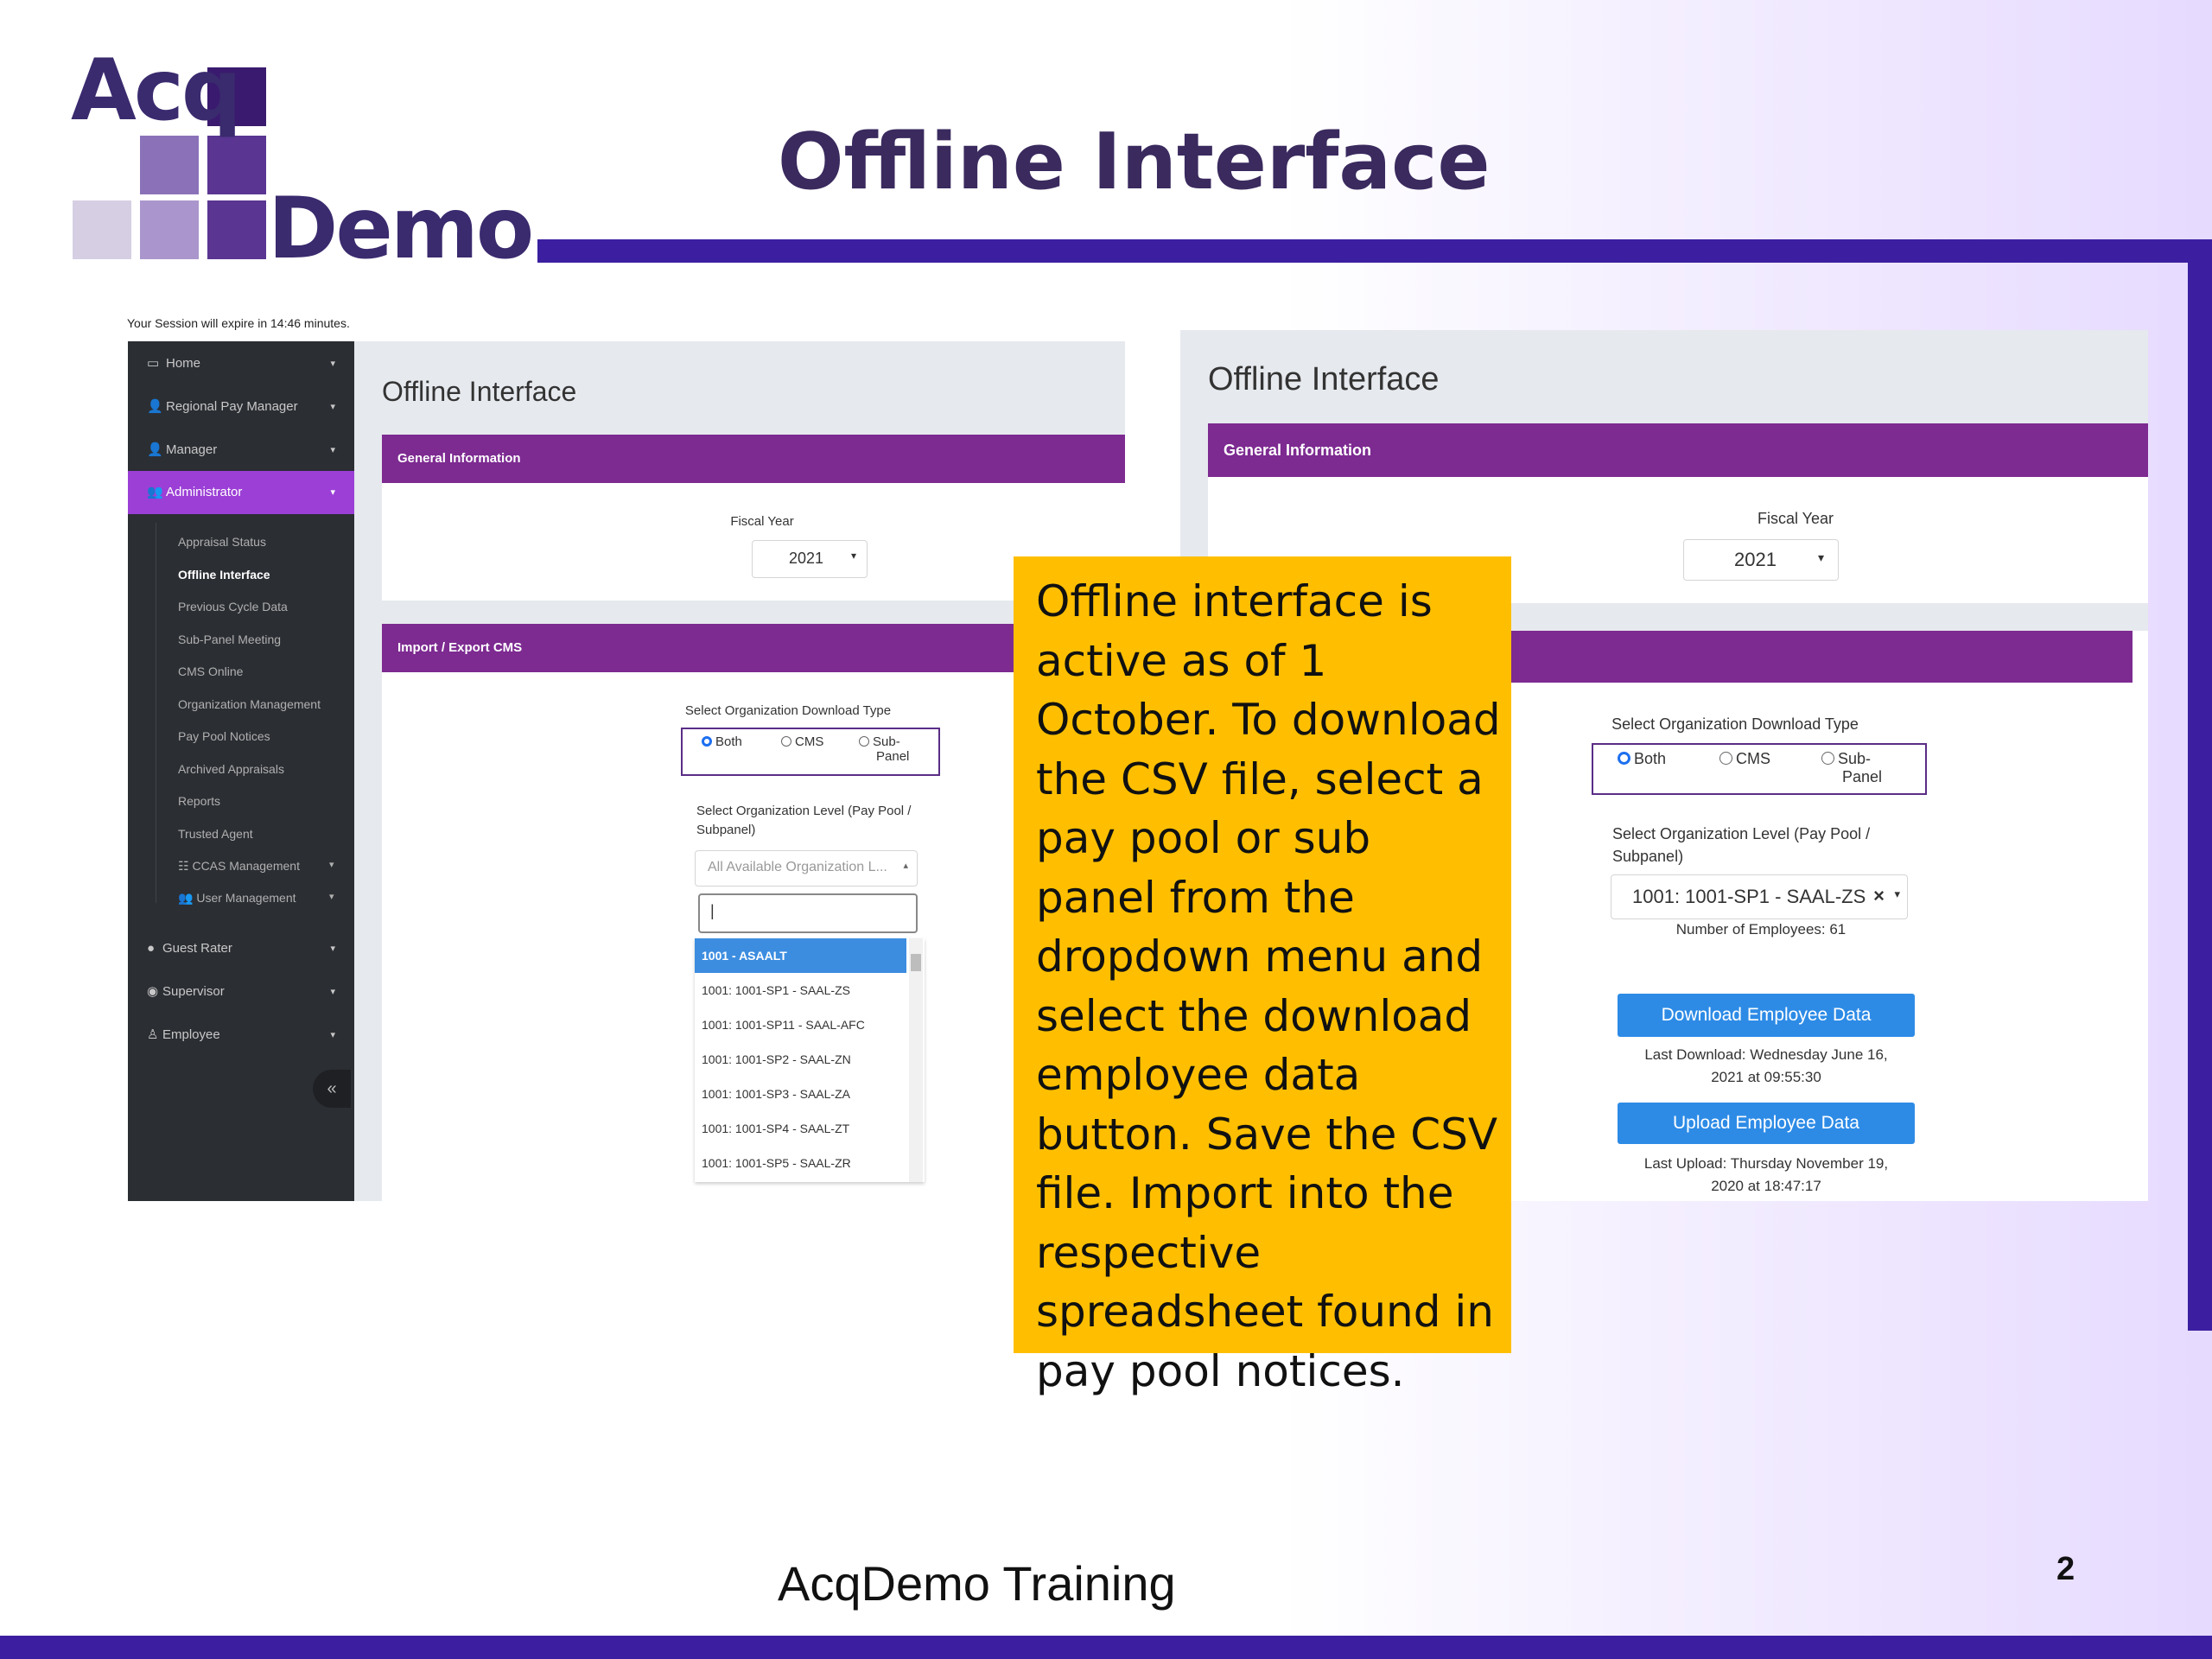 The image size is (2212, 1659). Describe the element at coordinates (1106, 1647) in the screenshot. I see `bottom-bar` at that location.